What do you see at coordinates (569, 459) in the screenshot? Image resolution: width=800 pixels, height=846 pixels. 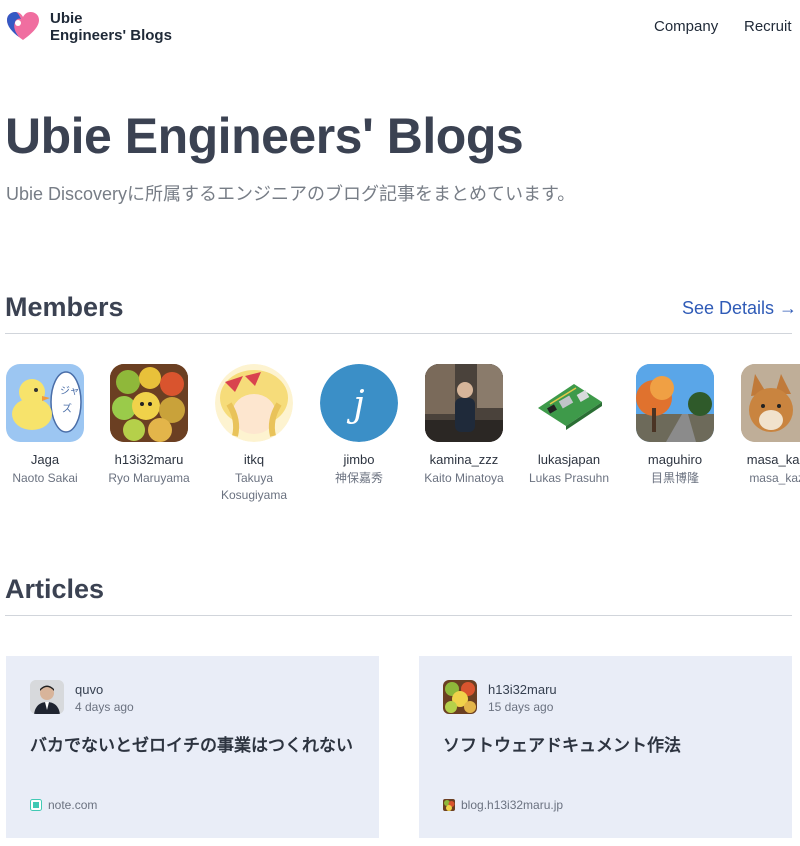 I see `member-handle: lukasjapan` at bounding box center [569, 459].